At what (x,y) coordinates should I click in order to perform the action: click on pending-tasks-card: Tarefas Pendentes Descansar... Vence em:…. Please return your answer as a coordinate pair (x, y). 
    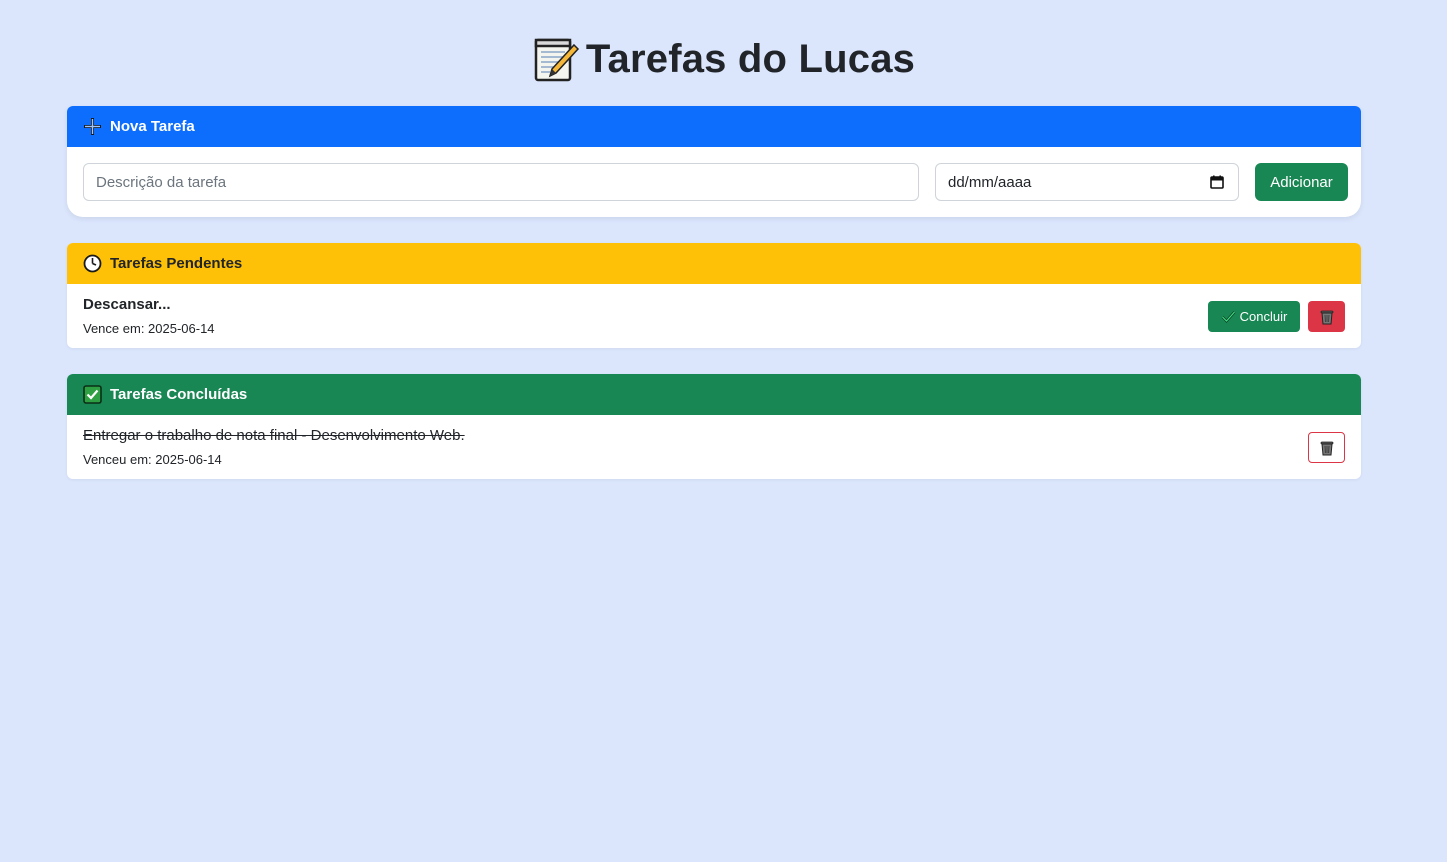
    Looking at the image, I should click on (714, 295).